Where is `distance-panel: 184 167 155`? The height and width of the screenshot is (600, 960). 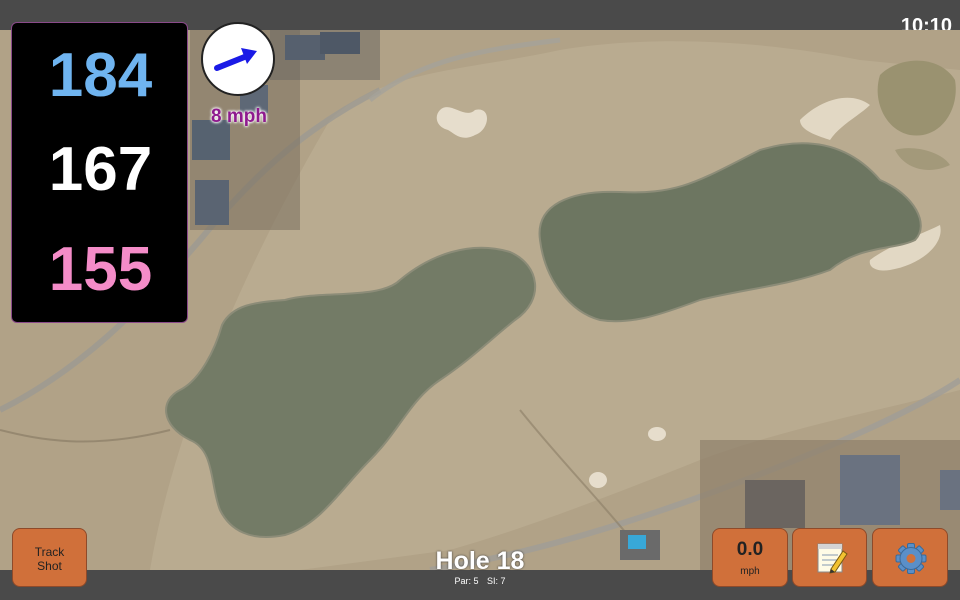 distance-panel: 184 167 155 is located at coordinates (99, 172).